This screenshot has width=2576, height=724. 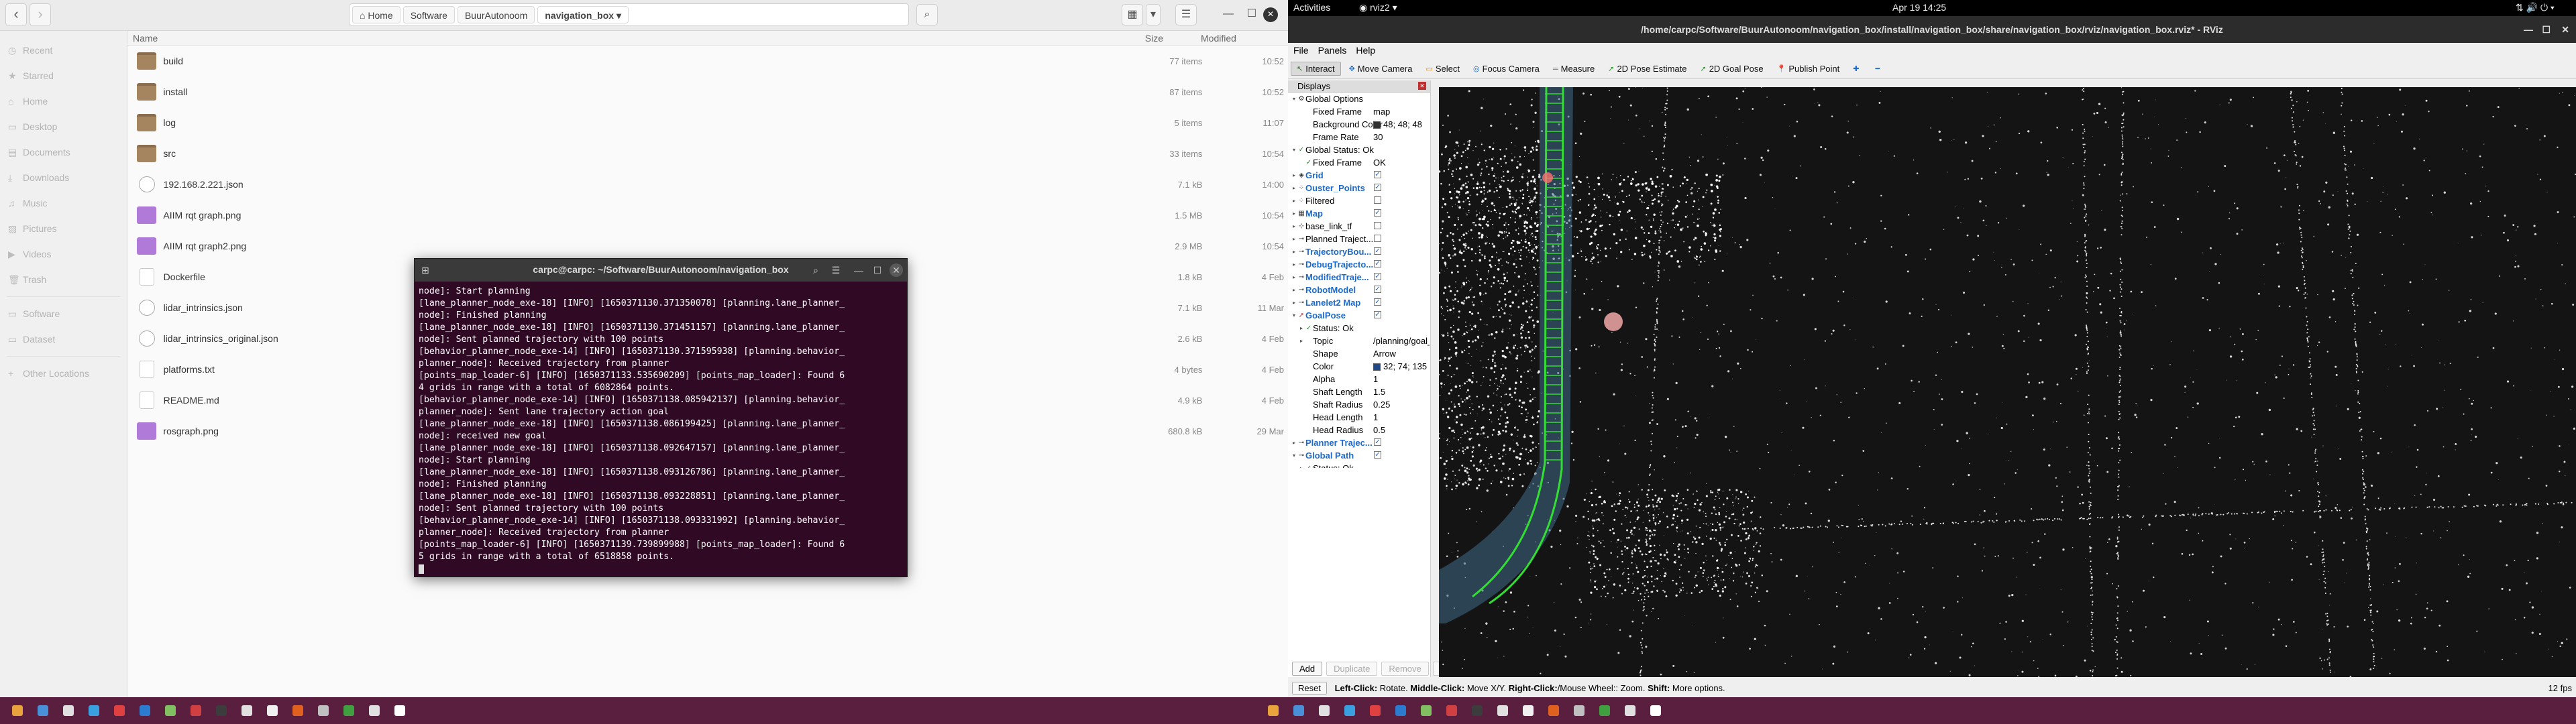 I want to click on property-value: OK, so click(x=1401, y=163).